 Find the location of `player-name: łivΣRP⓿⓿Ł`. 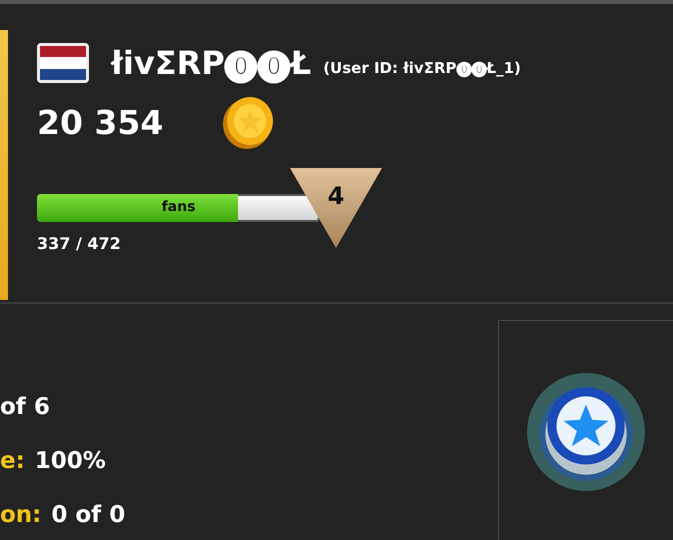

player-name: łivΣRP⓿⓿Ł is located at coordinates (211, 63).